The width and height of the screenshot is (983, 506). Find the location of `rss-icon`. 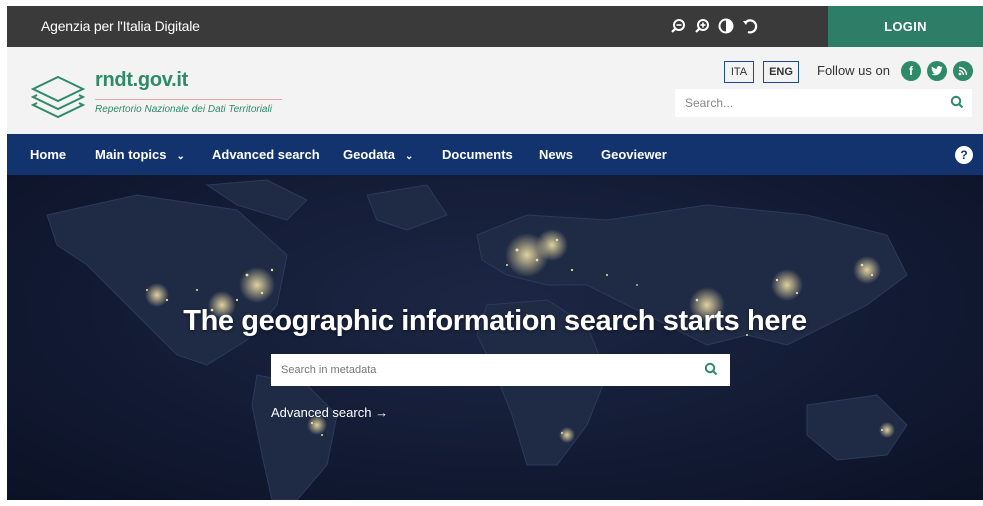

rss-icon is located at coordinates (963, 71).